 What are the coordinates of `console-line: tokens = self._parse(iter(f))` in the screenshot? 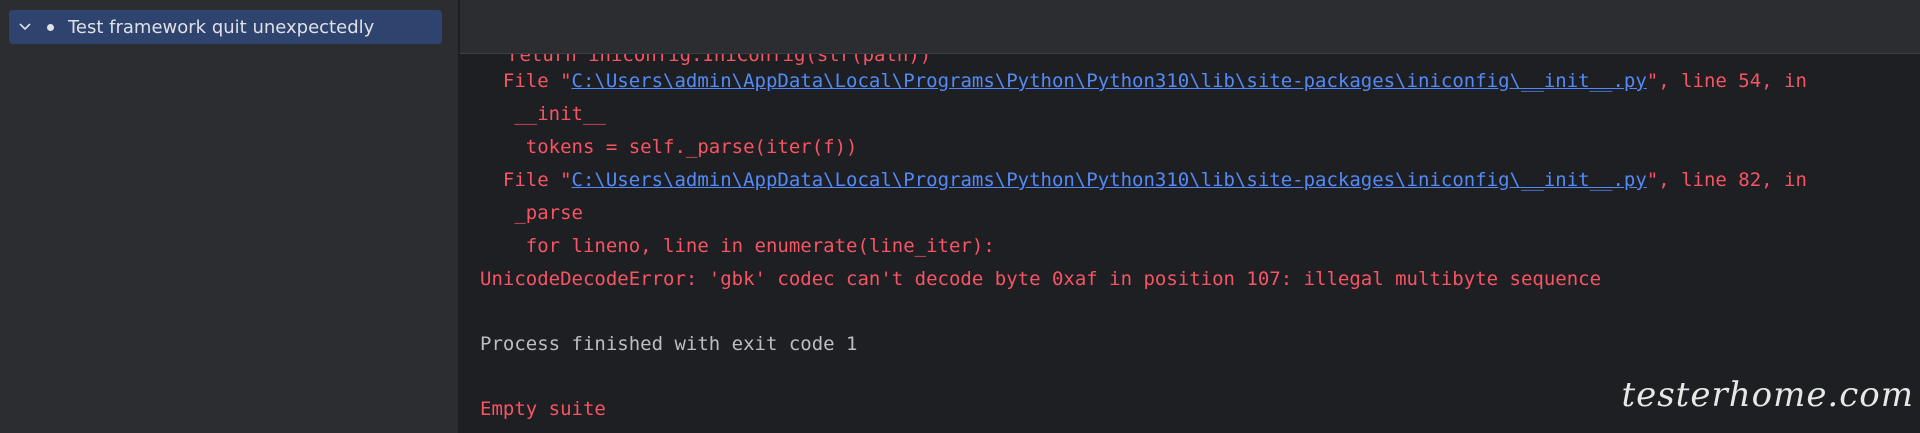 It's located at (669, 147).